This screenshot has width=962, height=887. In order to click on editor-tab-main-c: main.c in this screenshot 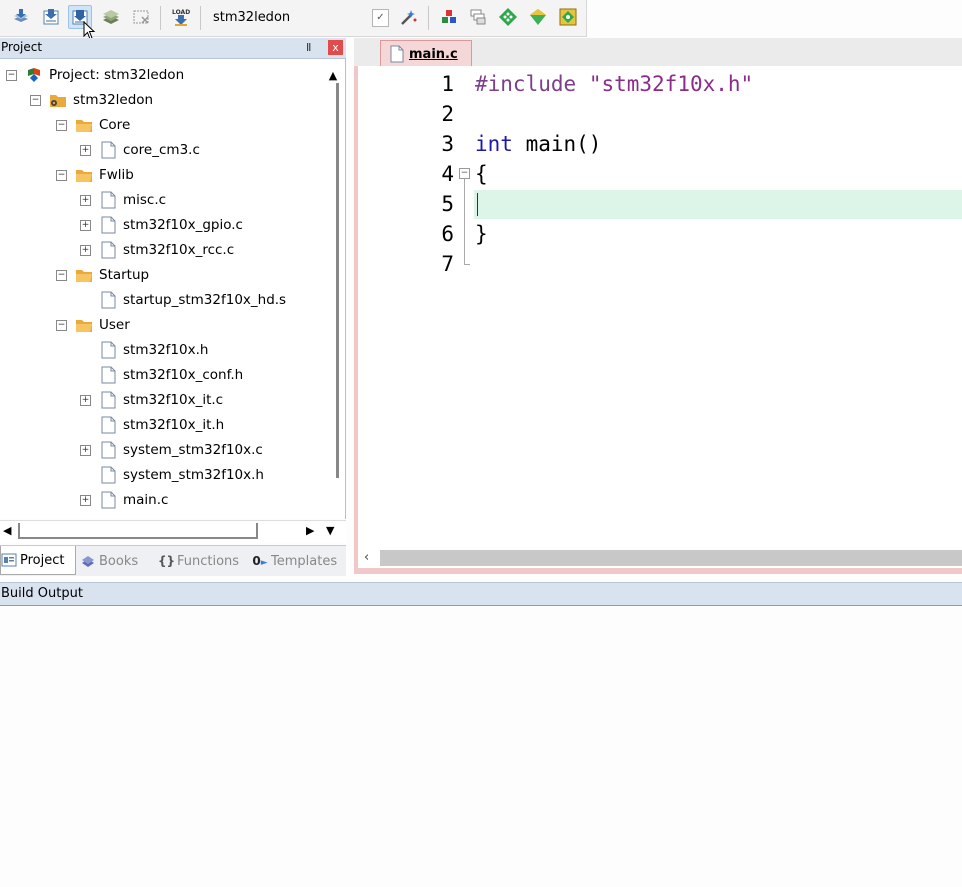, I will do `click(426, 53)`.